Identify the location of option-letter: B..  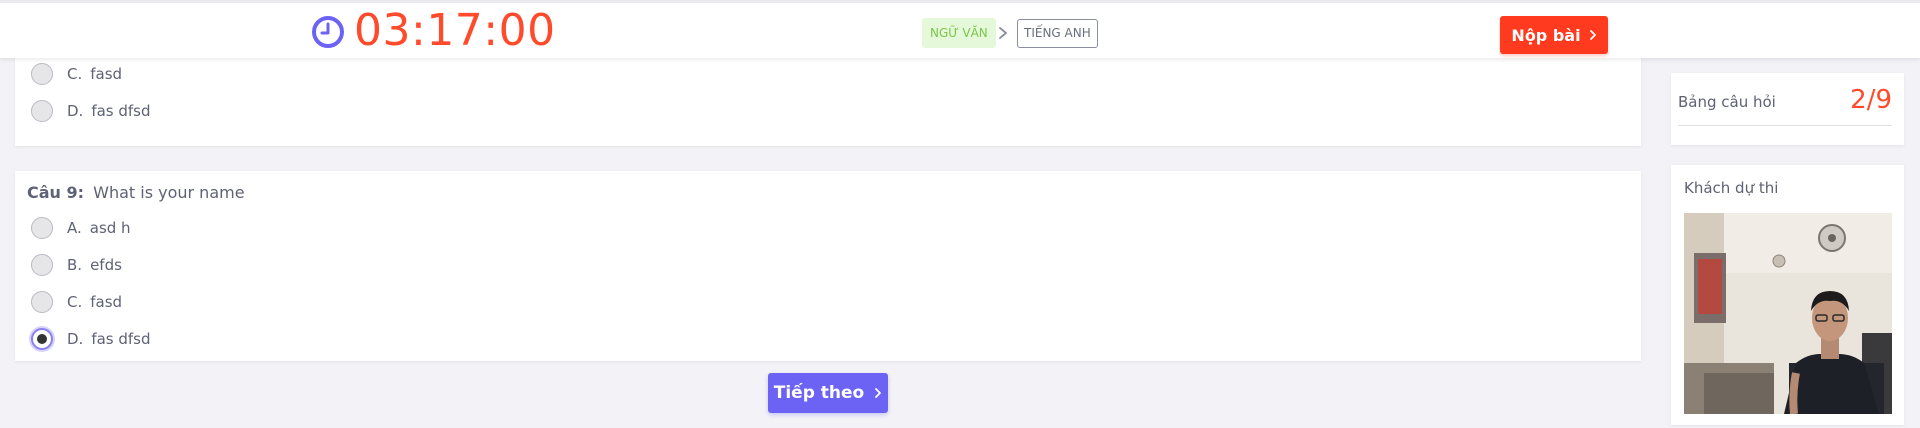
(75, 265).